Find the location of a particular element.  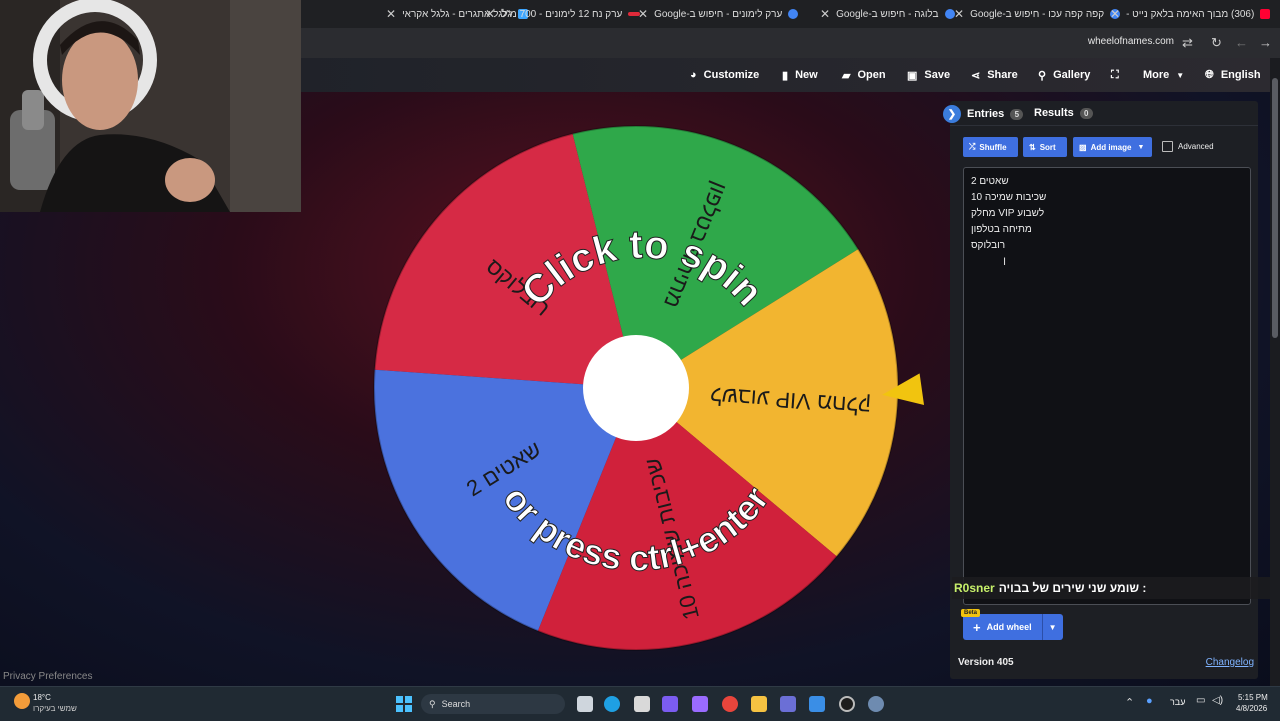

page-scrollbar is located at coordinates (1275, 372).